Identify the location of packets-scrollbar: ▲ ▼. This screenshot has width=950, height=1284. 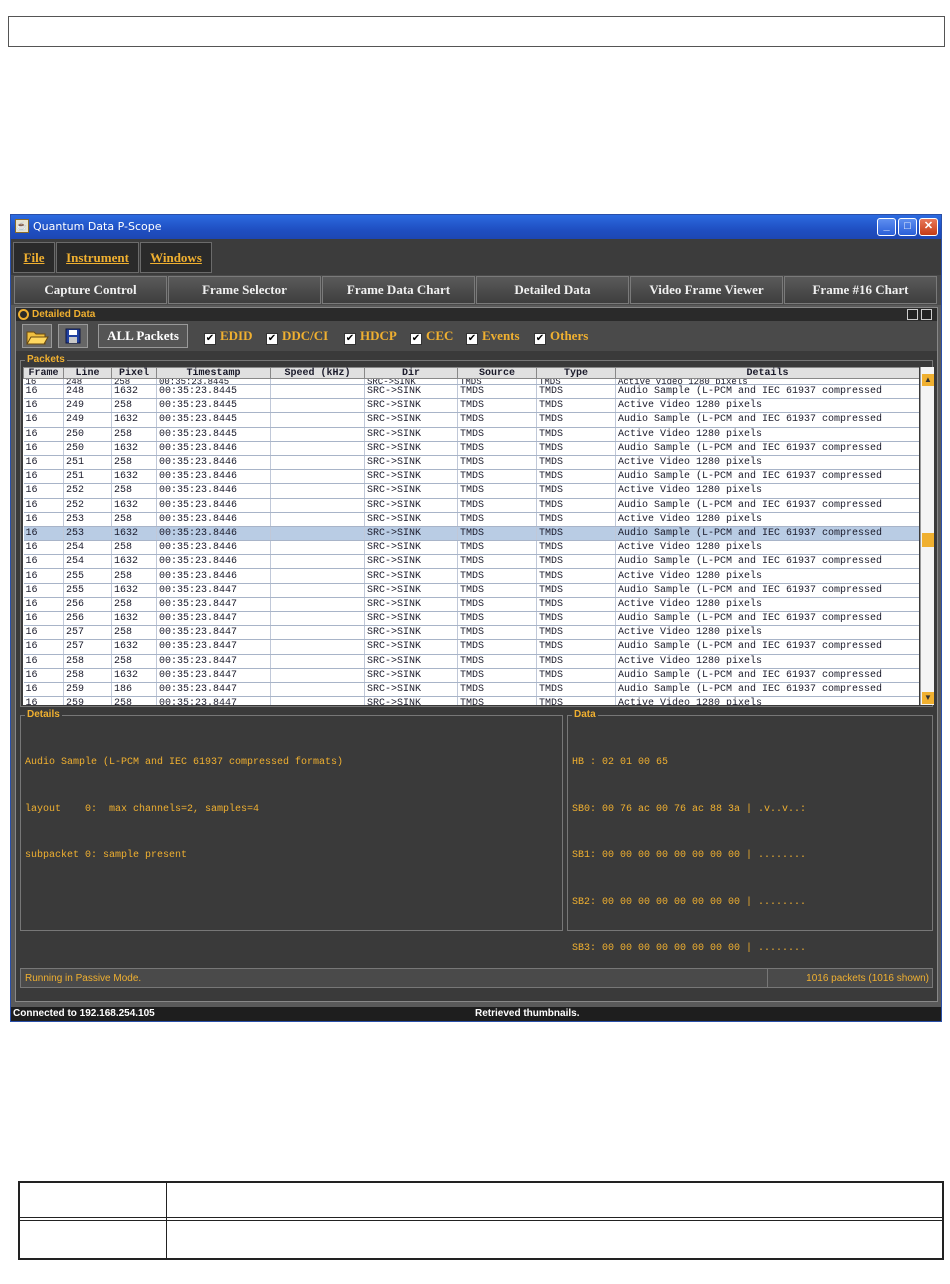
(927, 536).